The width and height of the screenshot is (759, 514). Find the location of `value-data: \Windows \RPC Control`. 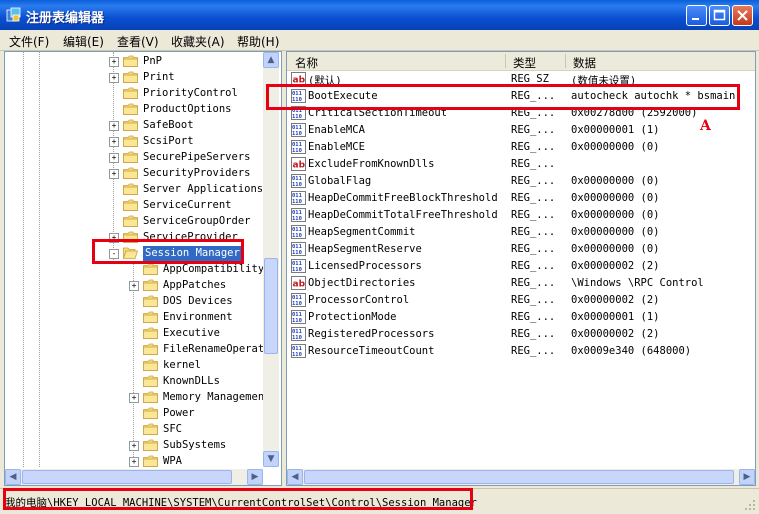

value-data: \Windows \RPC Control is located at coordinates (637, 283).